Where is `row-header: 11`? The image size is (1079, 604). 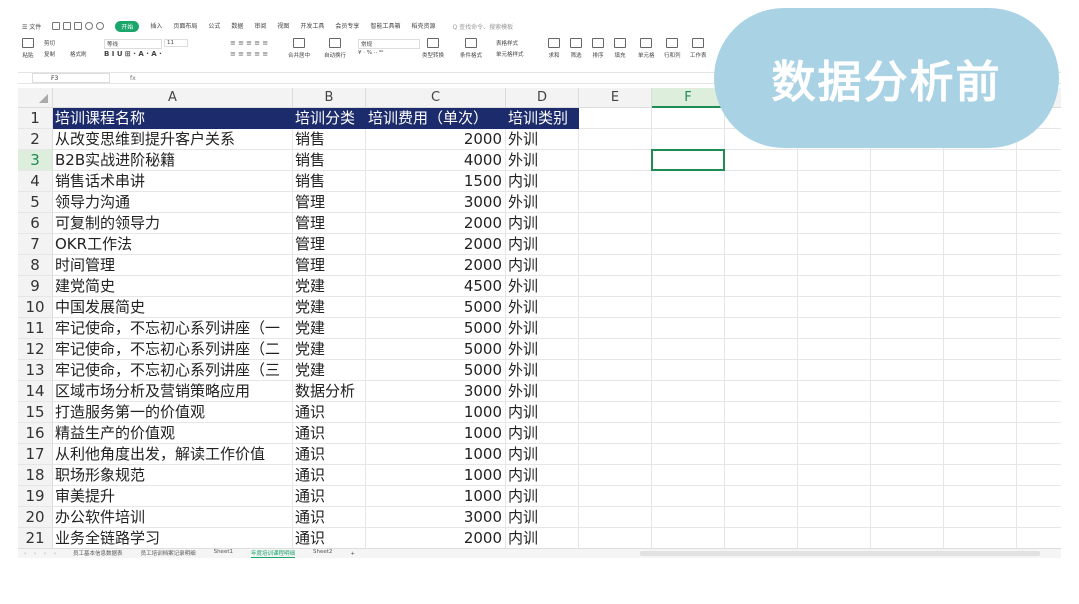
row-header: 11 is located at coordinates (35, 328).